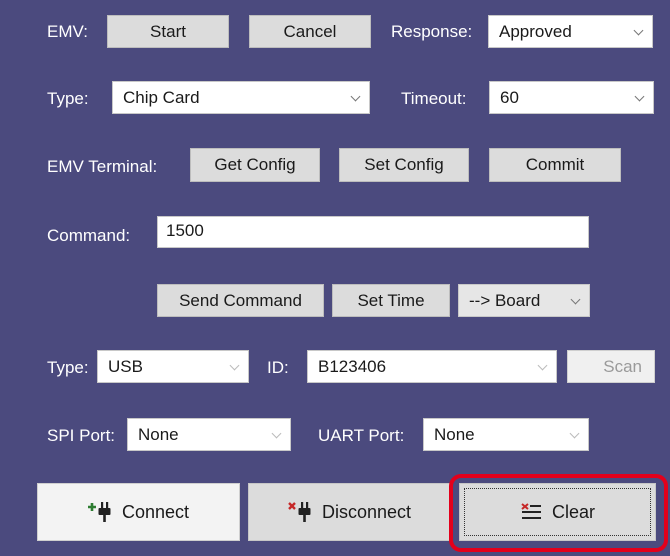  What do you see at coordinates (173, 366) in the screenshot?
I see `connection-type-select: USB` at bounding box center [173, 366].